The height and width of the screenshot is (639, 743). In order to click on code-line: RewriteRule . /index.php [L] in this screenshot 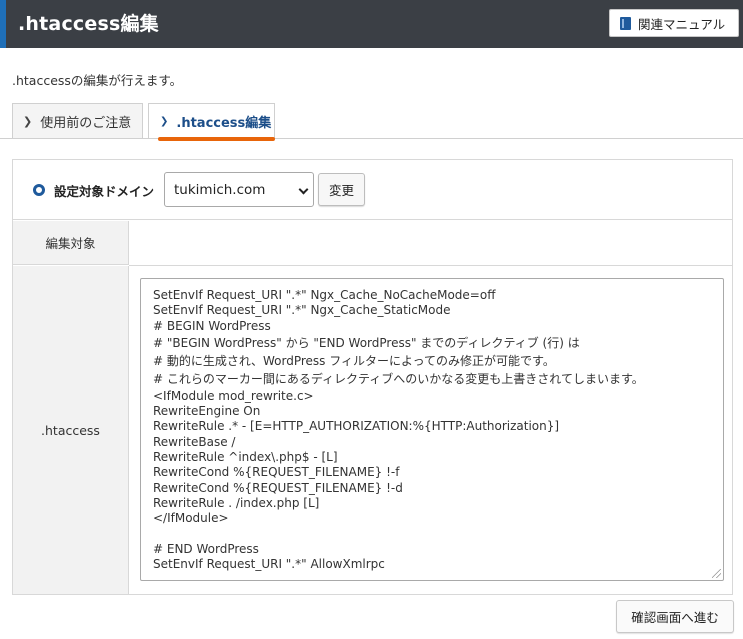, I will do `click(236, 502)`.